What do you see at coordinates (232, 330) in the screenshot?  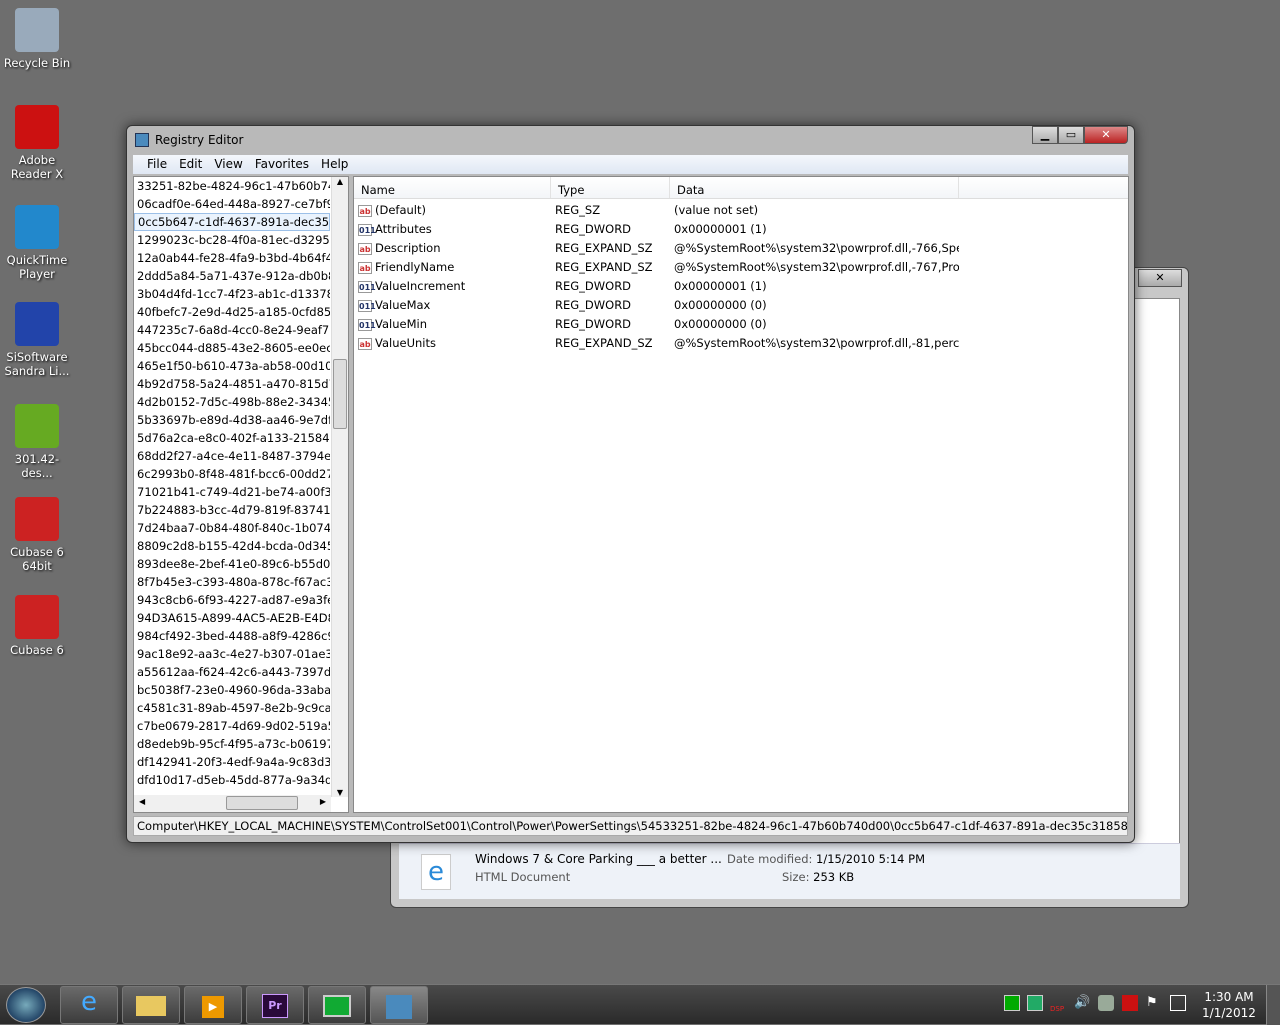 I see `tree-key: 447235c7-6a8d-4cc0-8e24-9eaf70b96` at bounding box center [232, 330].